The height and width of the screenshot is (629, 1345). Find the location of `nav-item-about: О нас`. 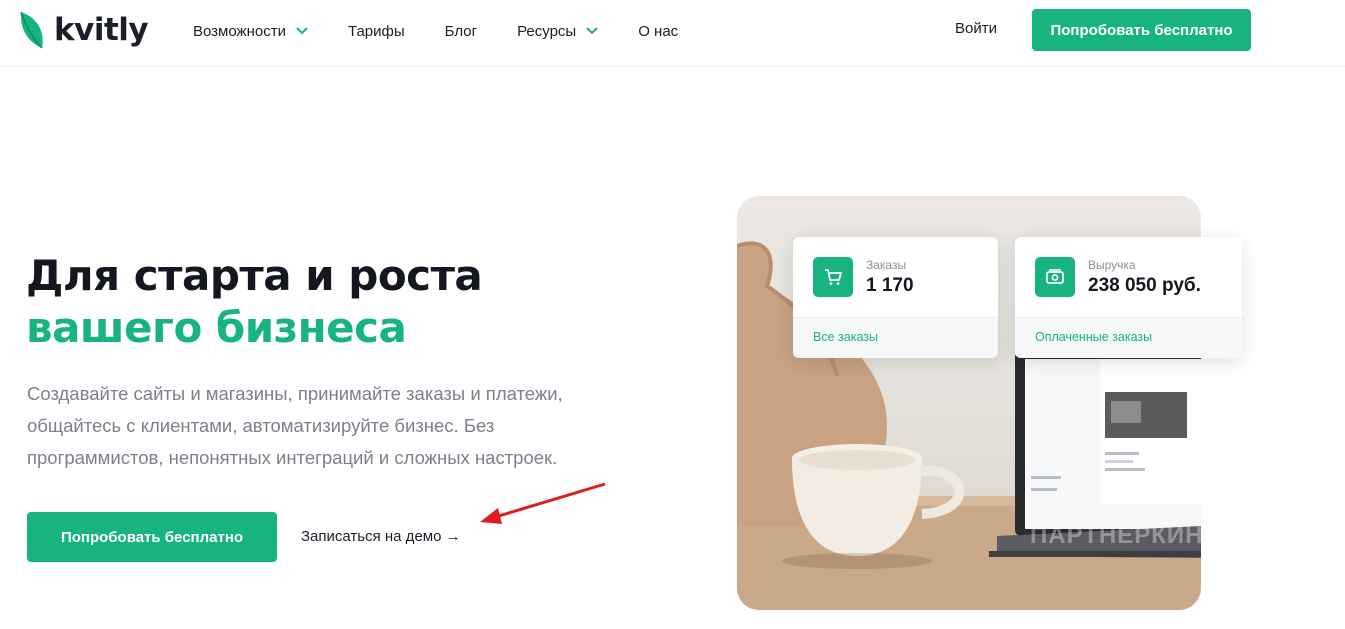

nav-item-about: О нас is located at coordinates (658, 31).